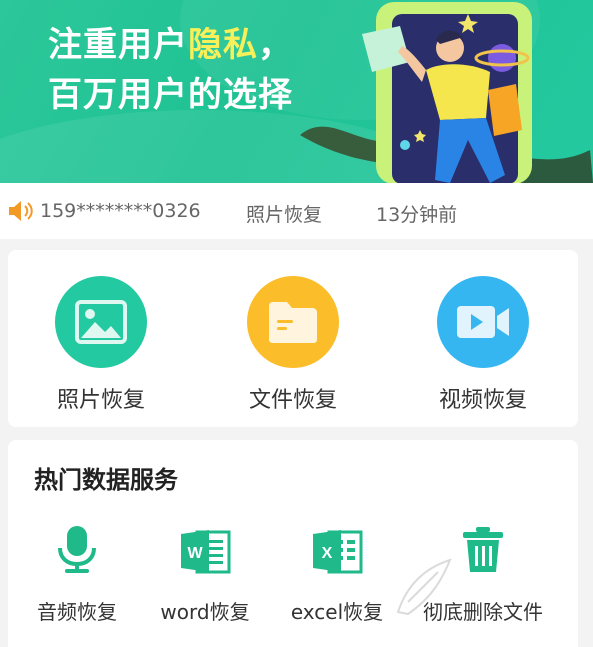 The width and height of the screenshot is (593, 647). What do you see at coordinates (206, 552) in the screenshot?
I see `word-icon: W` at bounding box center [206, 552].